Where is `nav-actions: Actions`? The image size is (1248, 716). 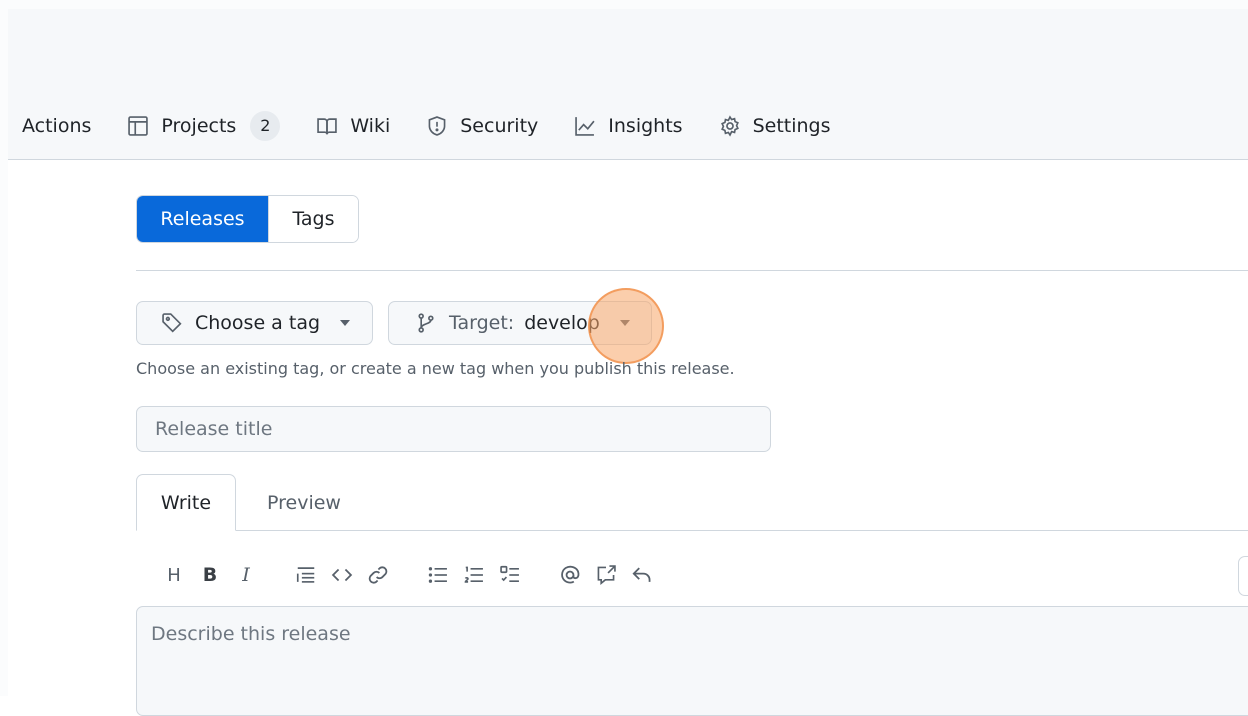 nav-actions: Actions is located at coordinates (56, 126).